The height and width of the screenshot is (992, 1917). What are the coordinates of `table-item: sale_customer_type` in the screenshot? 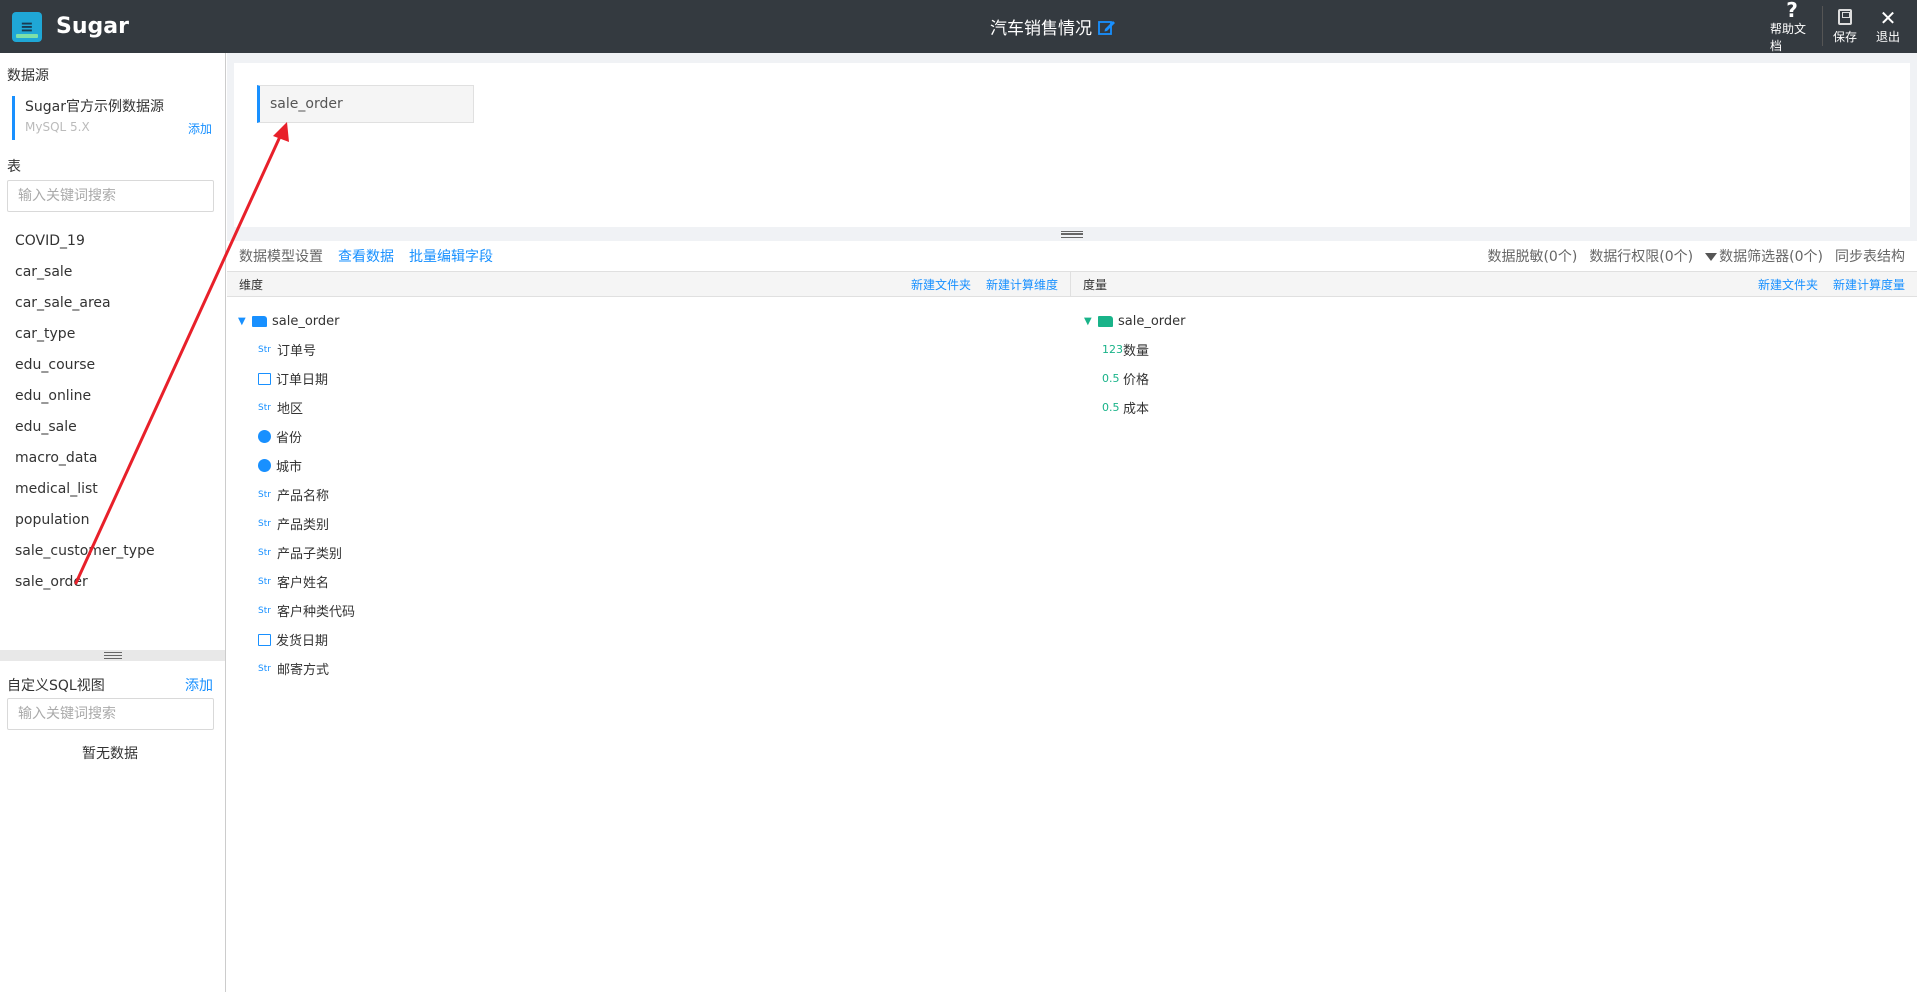 It's located at (85, 551).